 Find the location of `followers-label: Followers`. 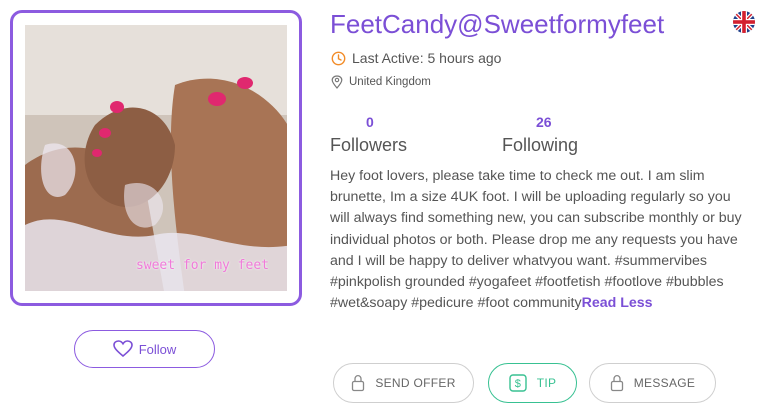

followers-label: Followers is located at coordinates (368, 145).